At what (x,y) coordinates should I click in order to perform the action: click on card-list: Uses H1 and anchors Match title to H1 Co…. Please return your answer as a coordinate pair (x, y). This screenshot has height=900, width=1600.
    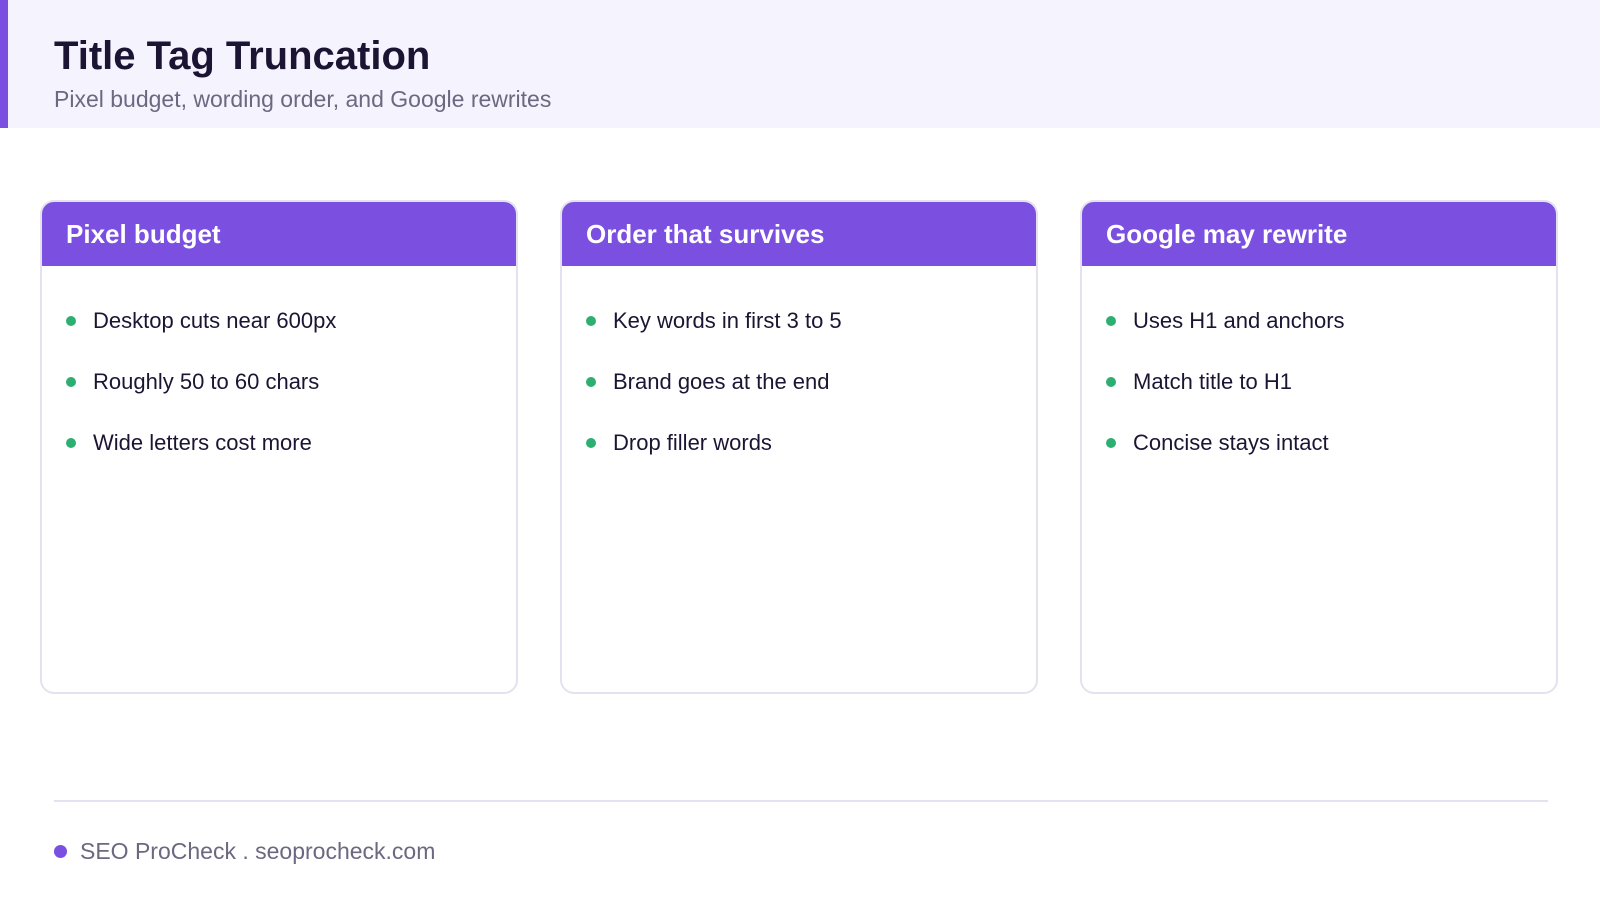
    Looking at the image, I should click on (1319, 369).